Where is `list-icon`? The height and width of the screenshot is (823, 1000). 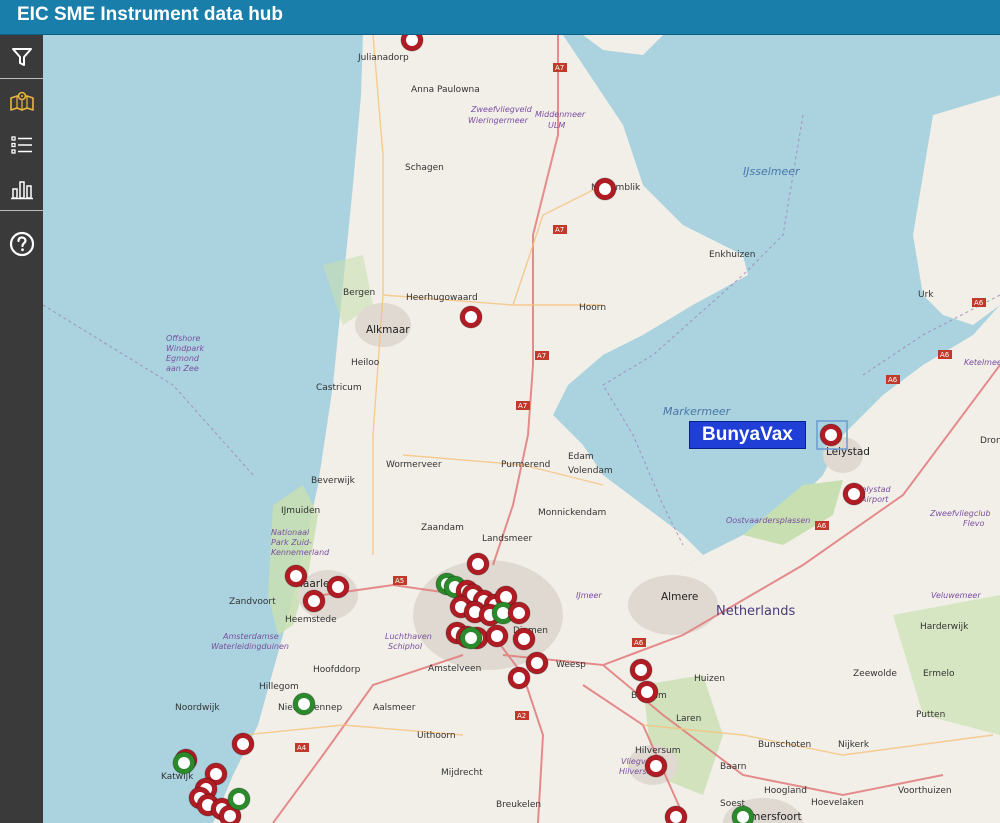
list-icon is located at coordinates (21, 144).